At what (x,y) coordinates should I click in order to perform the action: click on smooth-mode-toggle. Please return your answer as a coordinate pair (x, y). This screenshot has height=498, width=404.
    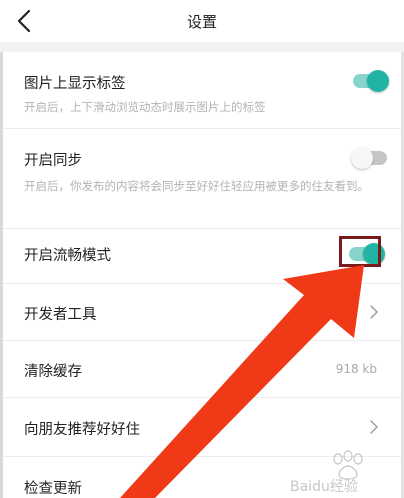
    Looking at the image, I should click on (367, 254).